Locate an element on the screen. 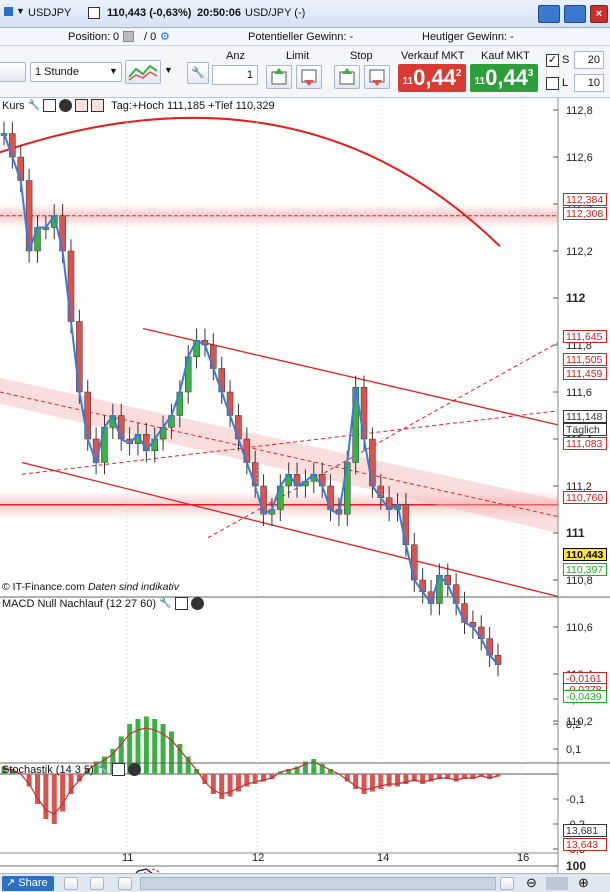  scroll-right-icon is located at coordinates (507, 883).